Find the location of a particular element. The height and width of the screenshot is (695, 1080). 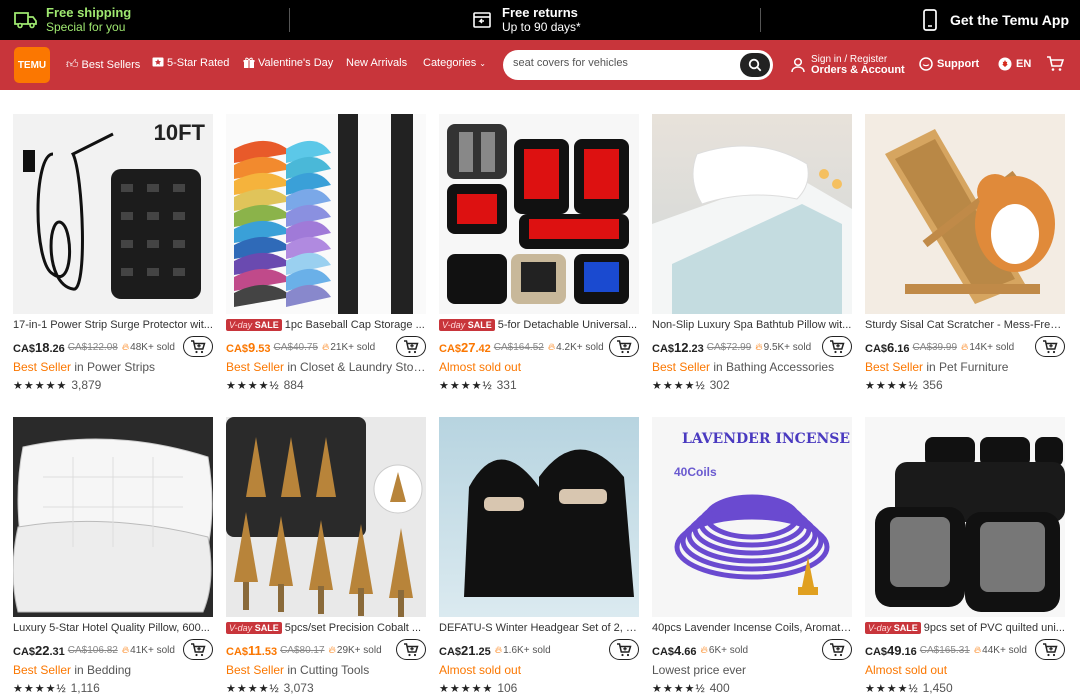

account-menu: Sign in / Register Orders & Account is located at coordinates (848, 65).